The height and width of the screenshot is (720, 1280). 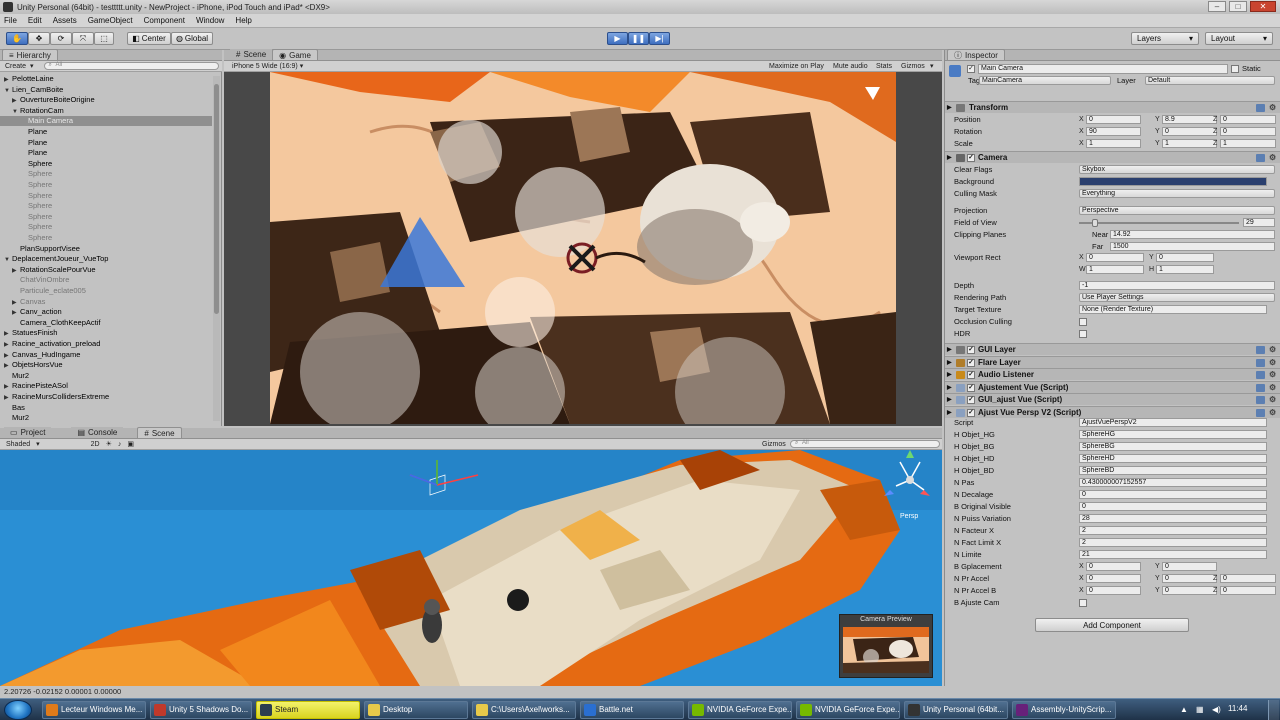 What do you see at coordinates (39, 38) in the screenshot?
I see `move-tool-button: ✥` at bounding box center [39, 38].